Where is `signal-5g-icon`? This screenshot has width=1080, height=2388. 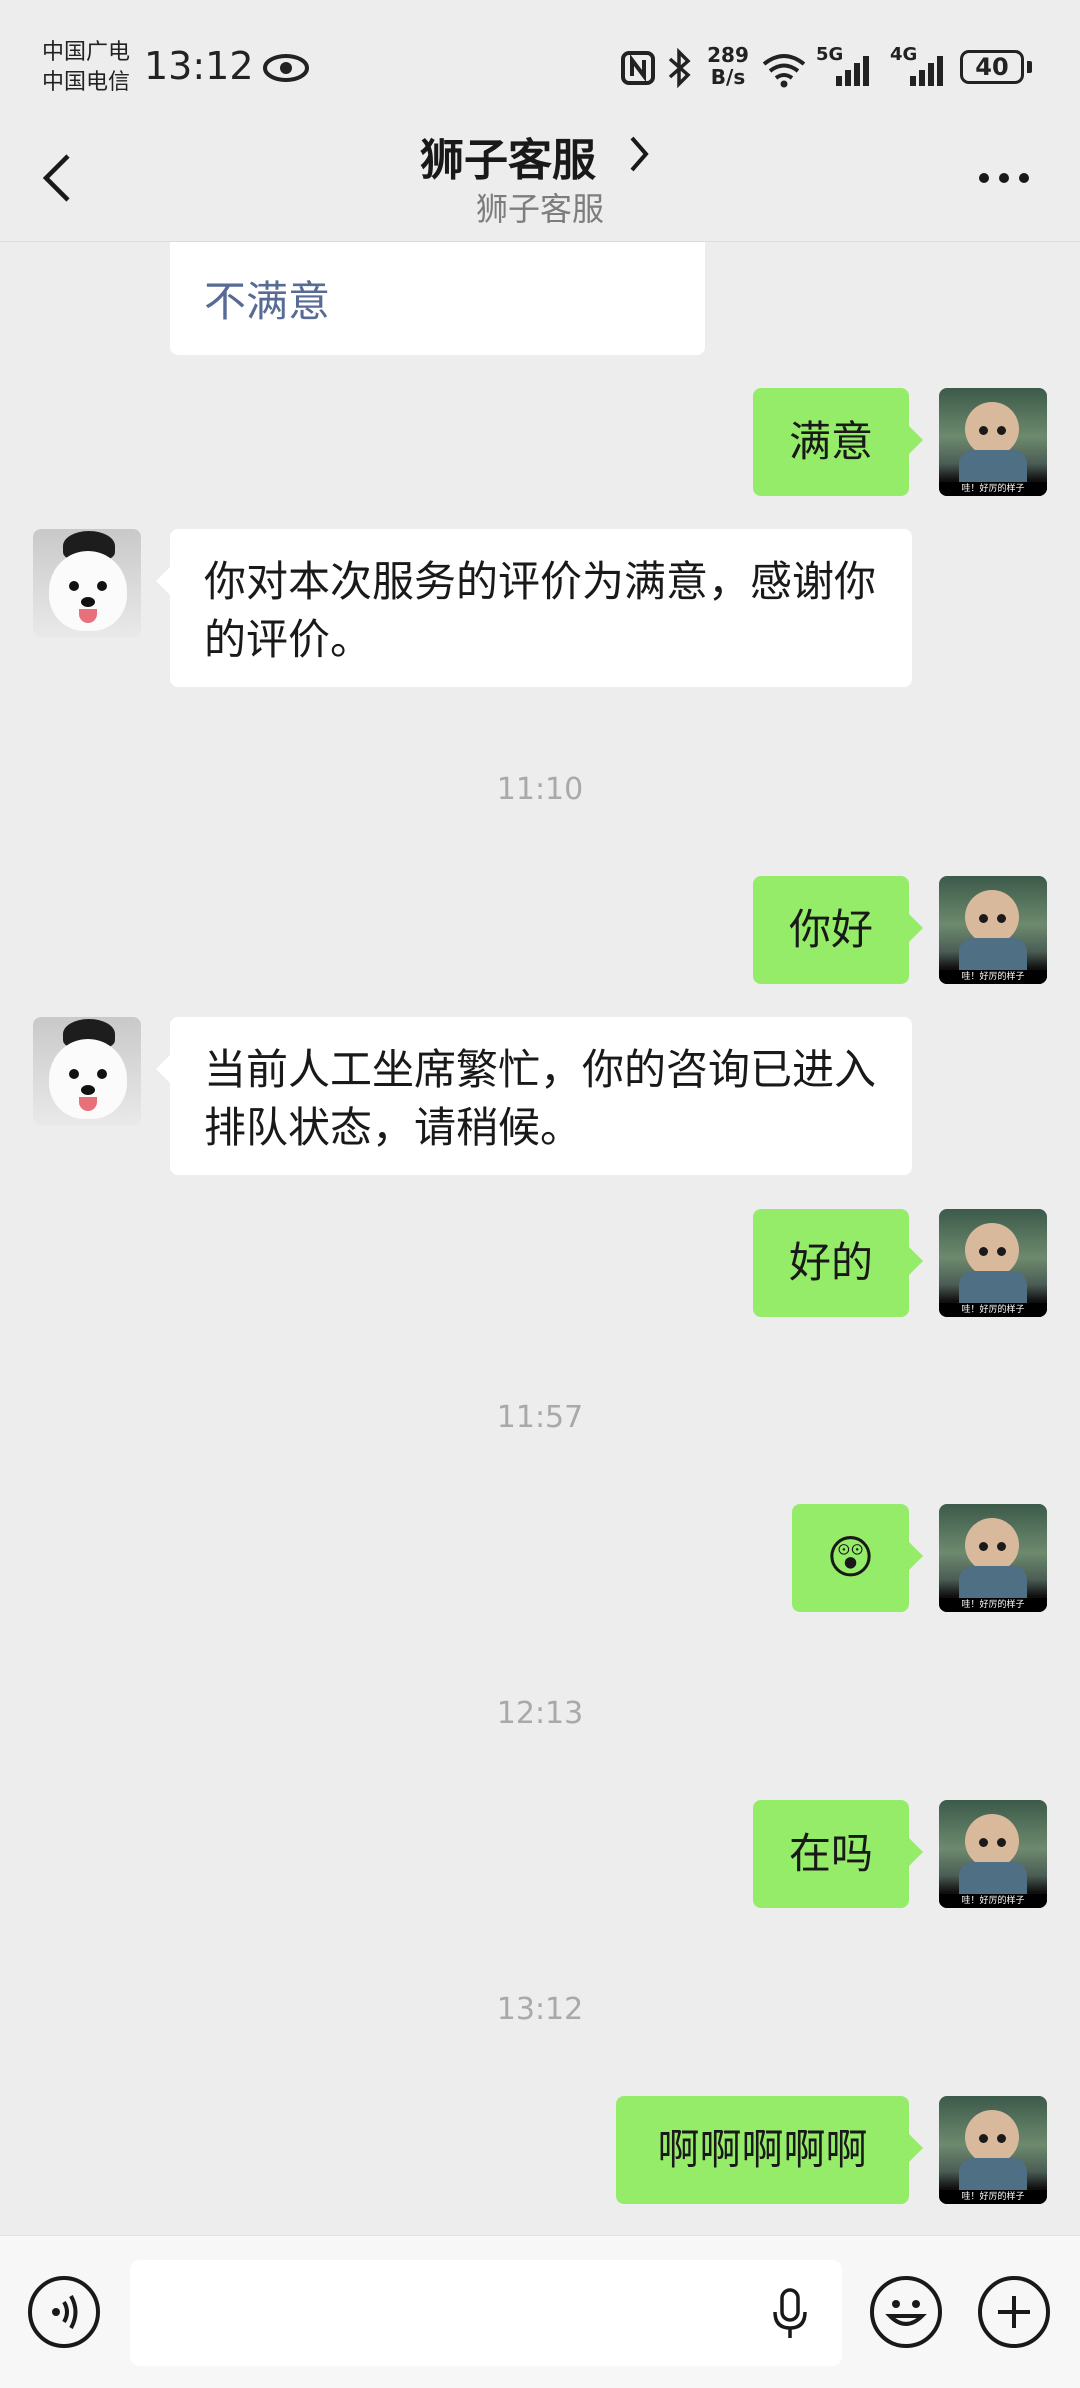 signal-5g-icon is located at coordinates (852, 71).